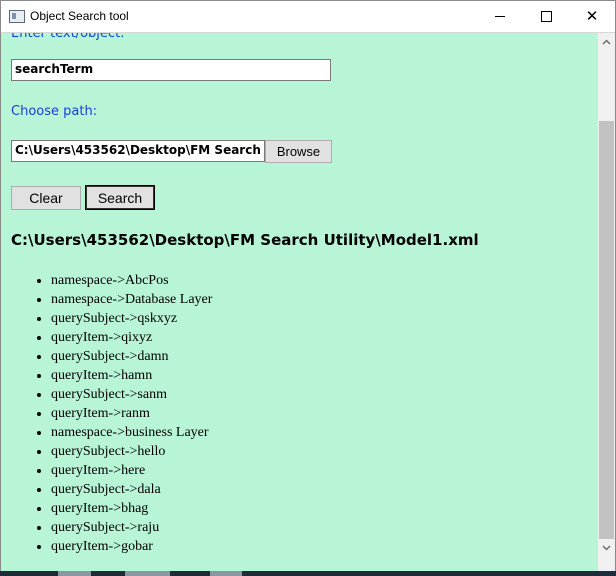  Describe the element at coordinates (131, 280) in the screenshot. I see `result-item: namespace->AbcPos` at that location.